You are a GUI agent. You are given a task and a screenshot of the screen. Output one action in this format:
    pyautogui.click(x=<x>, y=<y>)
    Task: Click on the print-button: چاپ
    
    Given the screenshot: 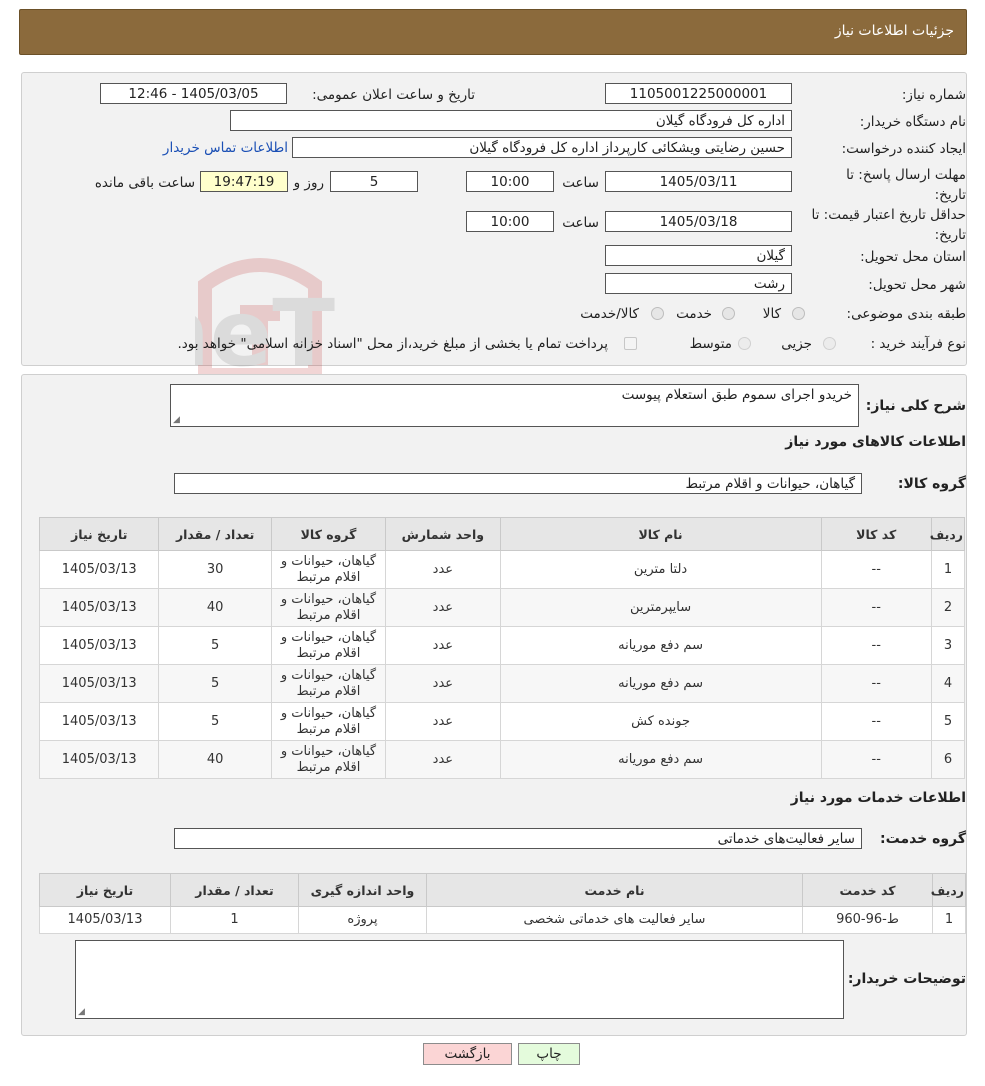 What is the action you would take?
    pyautogui.click(x=549, y=1054)
    